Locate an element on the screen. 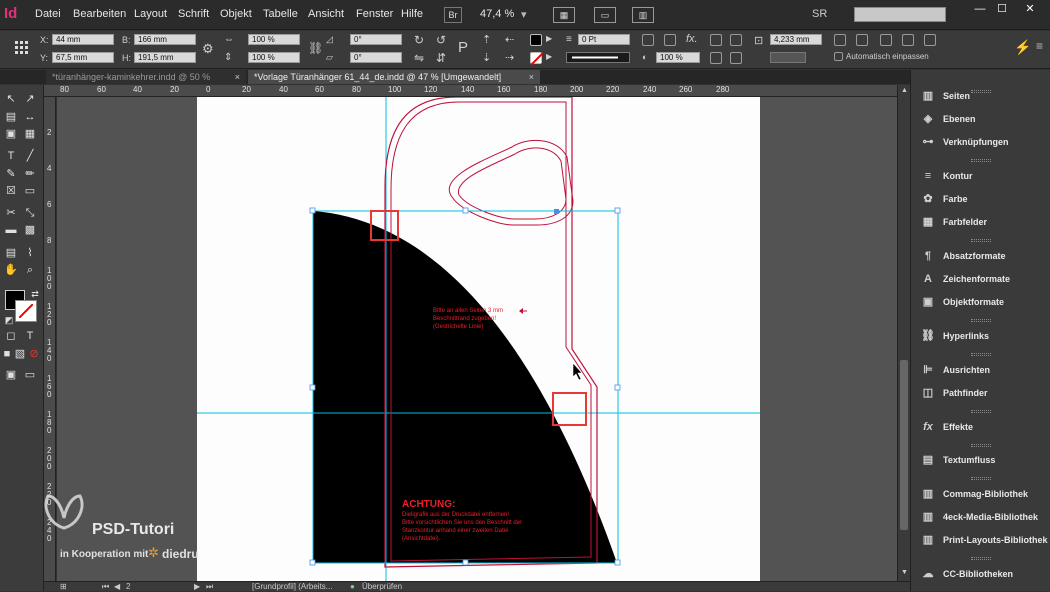 Image resolution: width=1050 pixels, height=592 pixels. menu-objekt: Objekt is located at coordinates (236, 14).